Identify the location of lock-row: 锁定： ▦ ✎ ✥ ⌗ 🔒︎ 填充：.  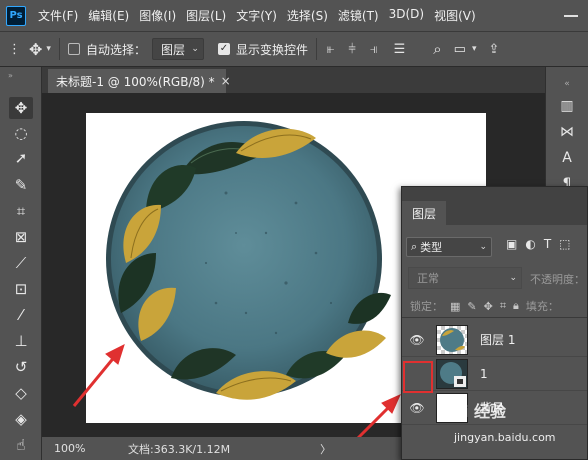
(484, 306).